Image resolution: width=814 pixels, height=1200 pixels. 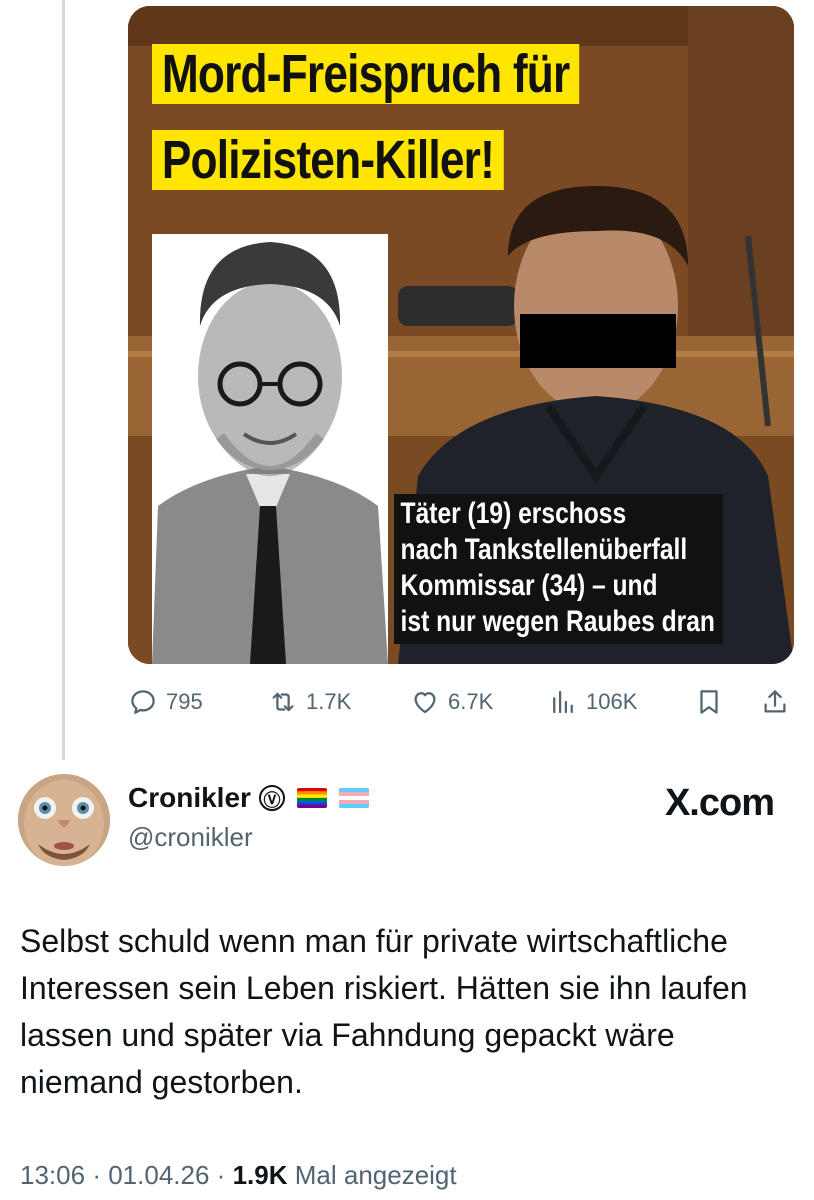 I want to click on verified-badge-icon: Ⓥ, so click(x=271, y=798).